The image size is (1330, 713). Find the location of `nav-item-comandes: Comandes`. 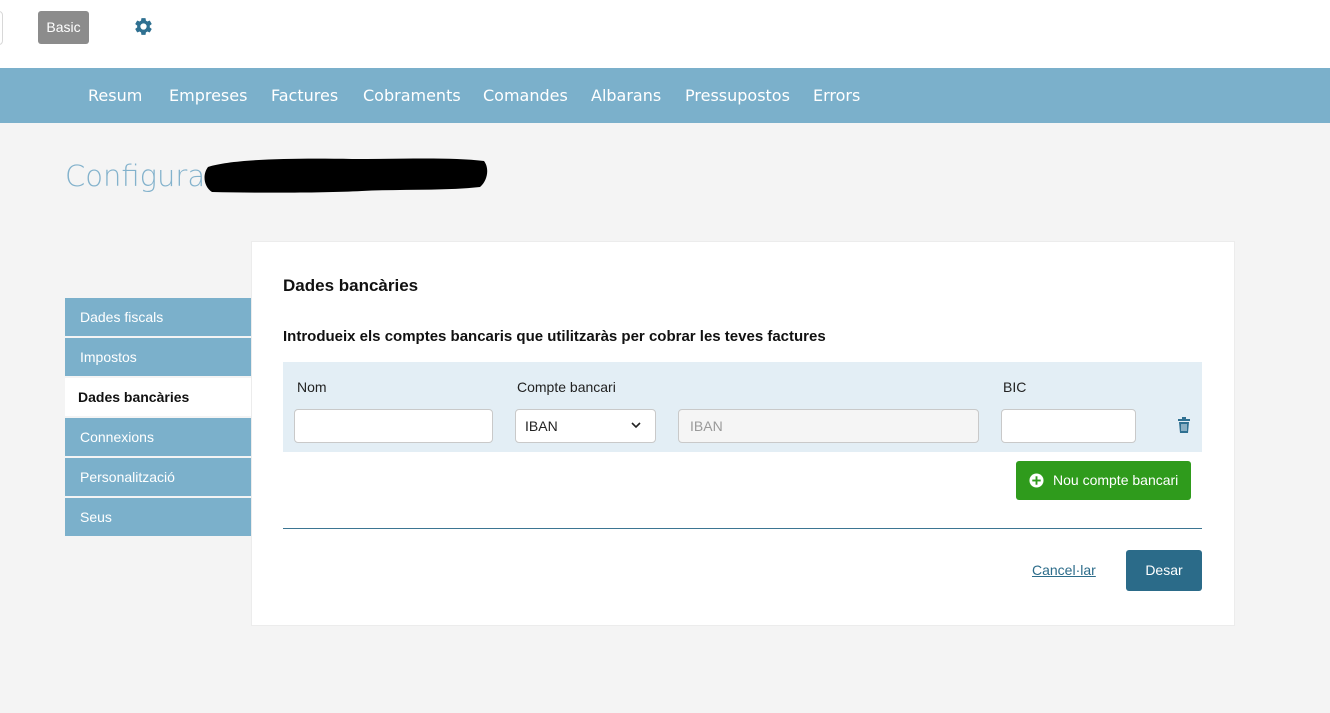

nav-item-comandes: Comandes is located at coordinates (525, 95).